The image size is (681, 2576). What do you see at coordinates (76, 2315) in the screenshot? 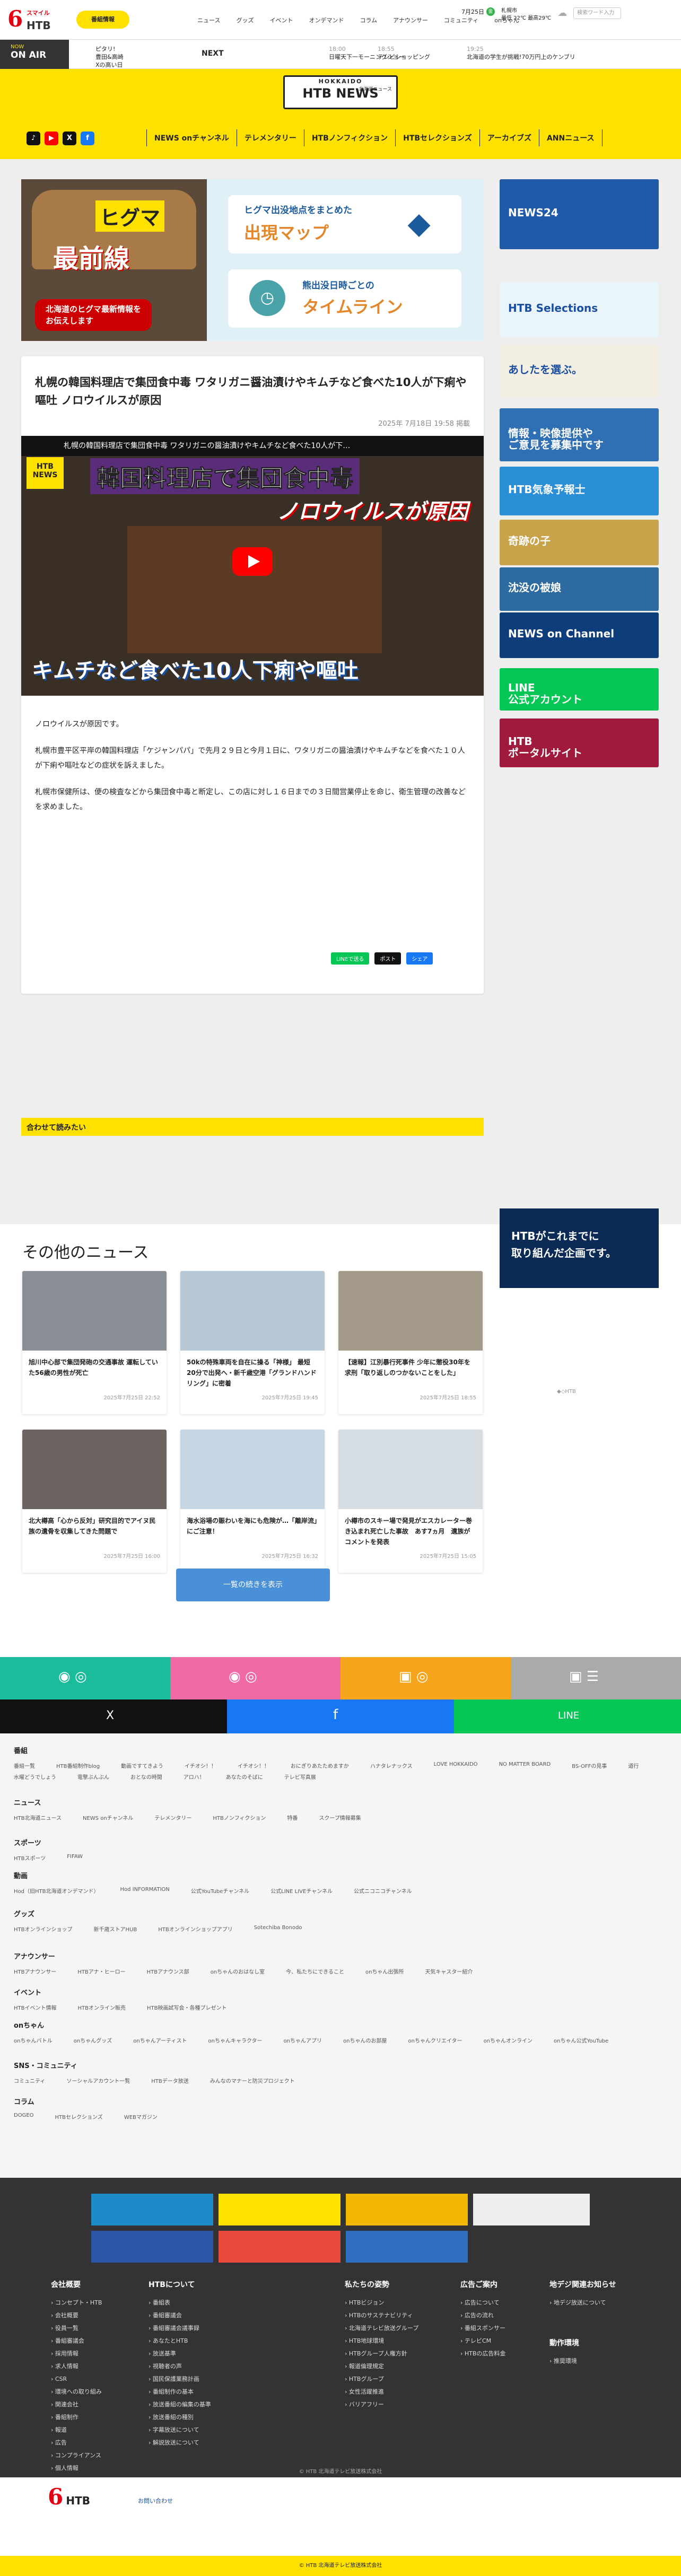
I see `footer-link: › 会社概要` at bounding box center [76, 2315].